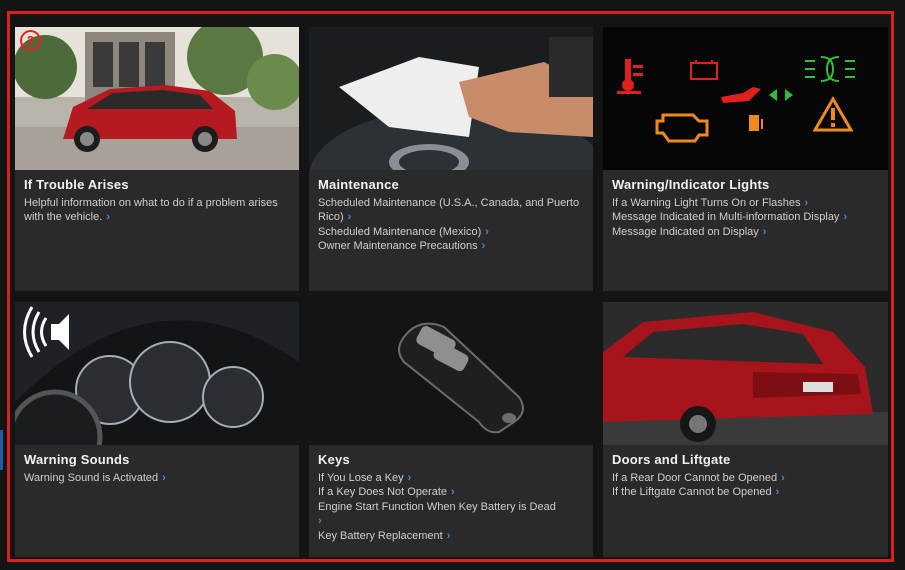 The image size is (905, 570). What do you see at coordinates (451, 478) in the screenshot?
I see `link-if-you-lose-a-key: If You Lose a Key ›` at bounding box center [451, 478].